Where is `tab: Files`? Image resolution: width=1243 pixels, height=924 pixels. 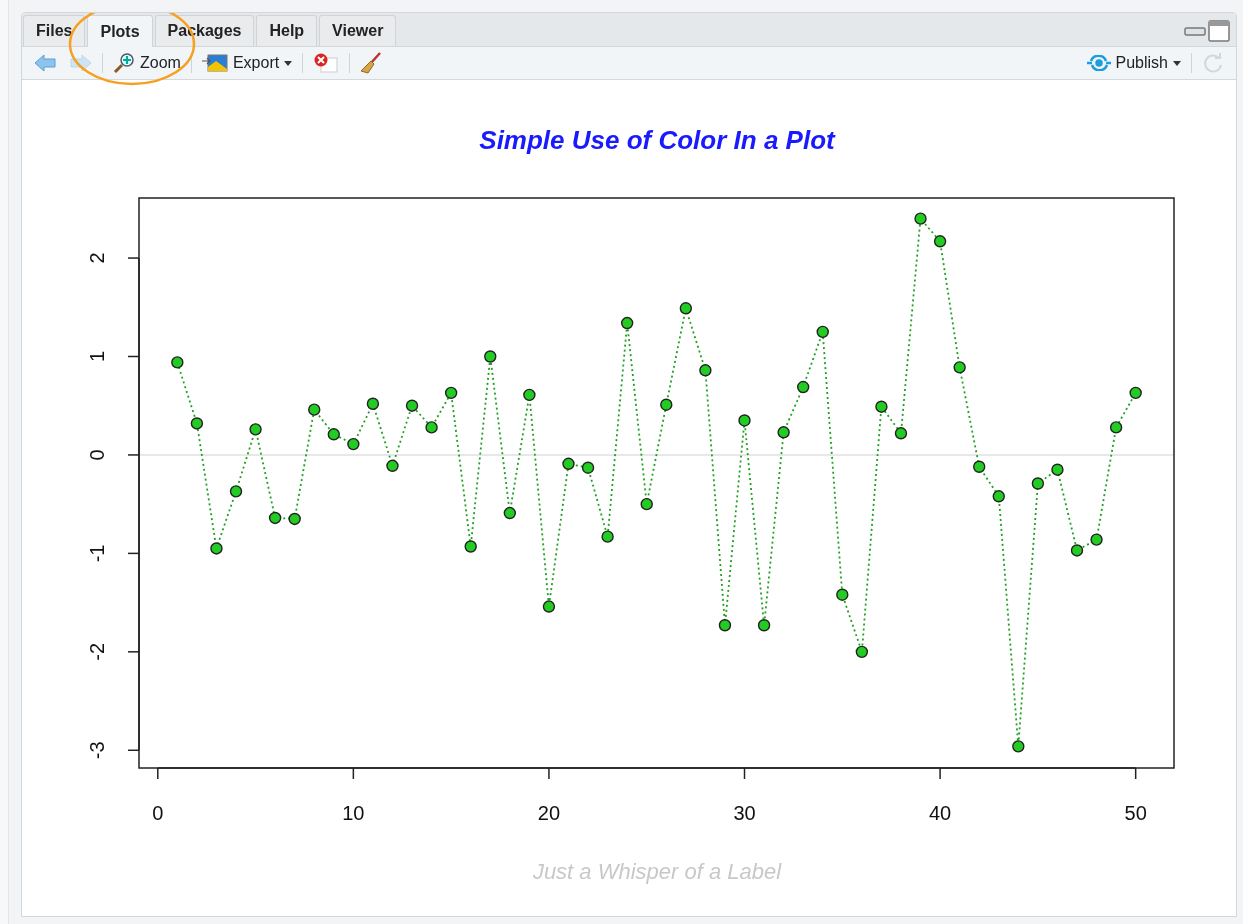 tab: Files is located at coordinates (54, 30).